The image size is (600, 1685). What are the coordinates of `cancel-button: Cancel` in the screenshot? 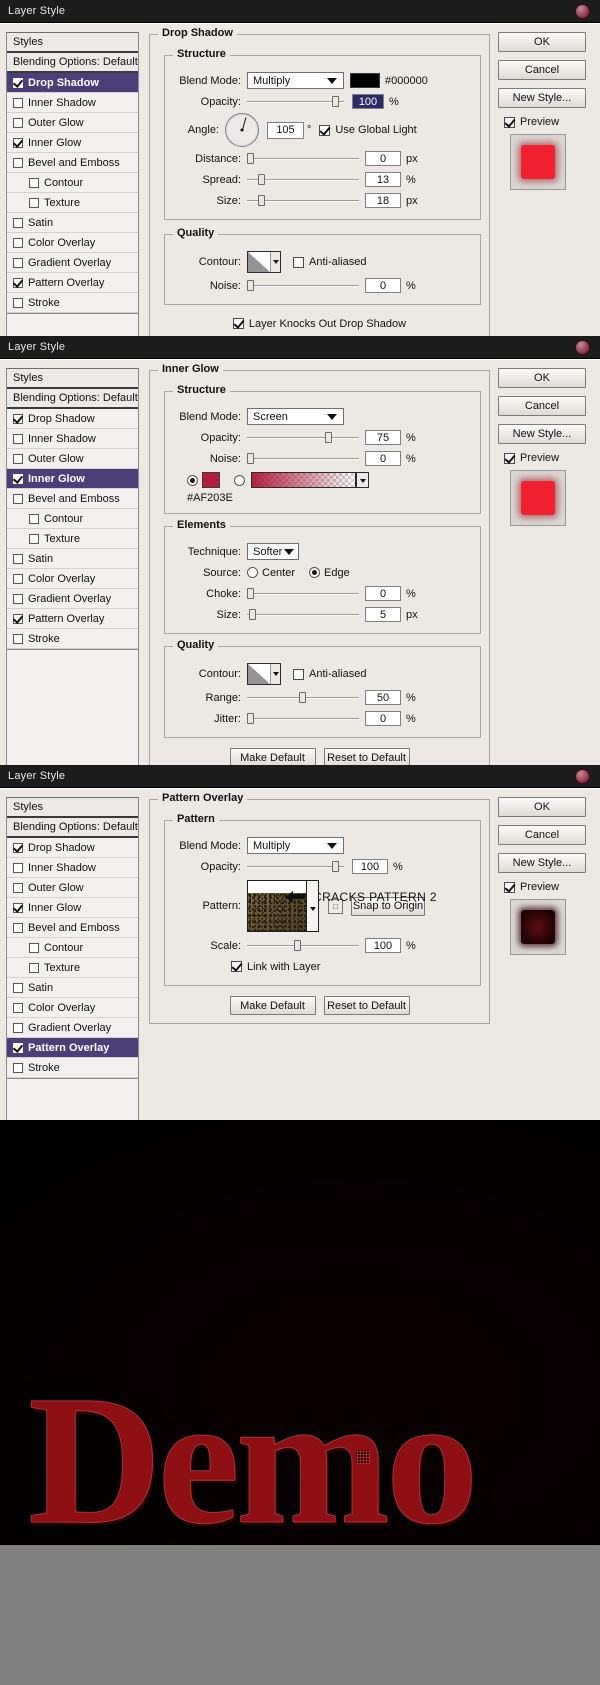 It's located at (542, 70).